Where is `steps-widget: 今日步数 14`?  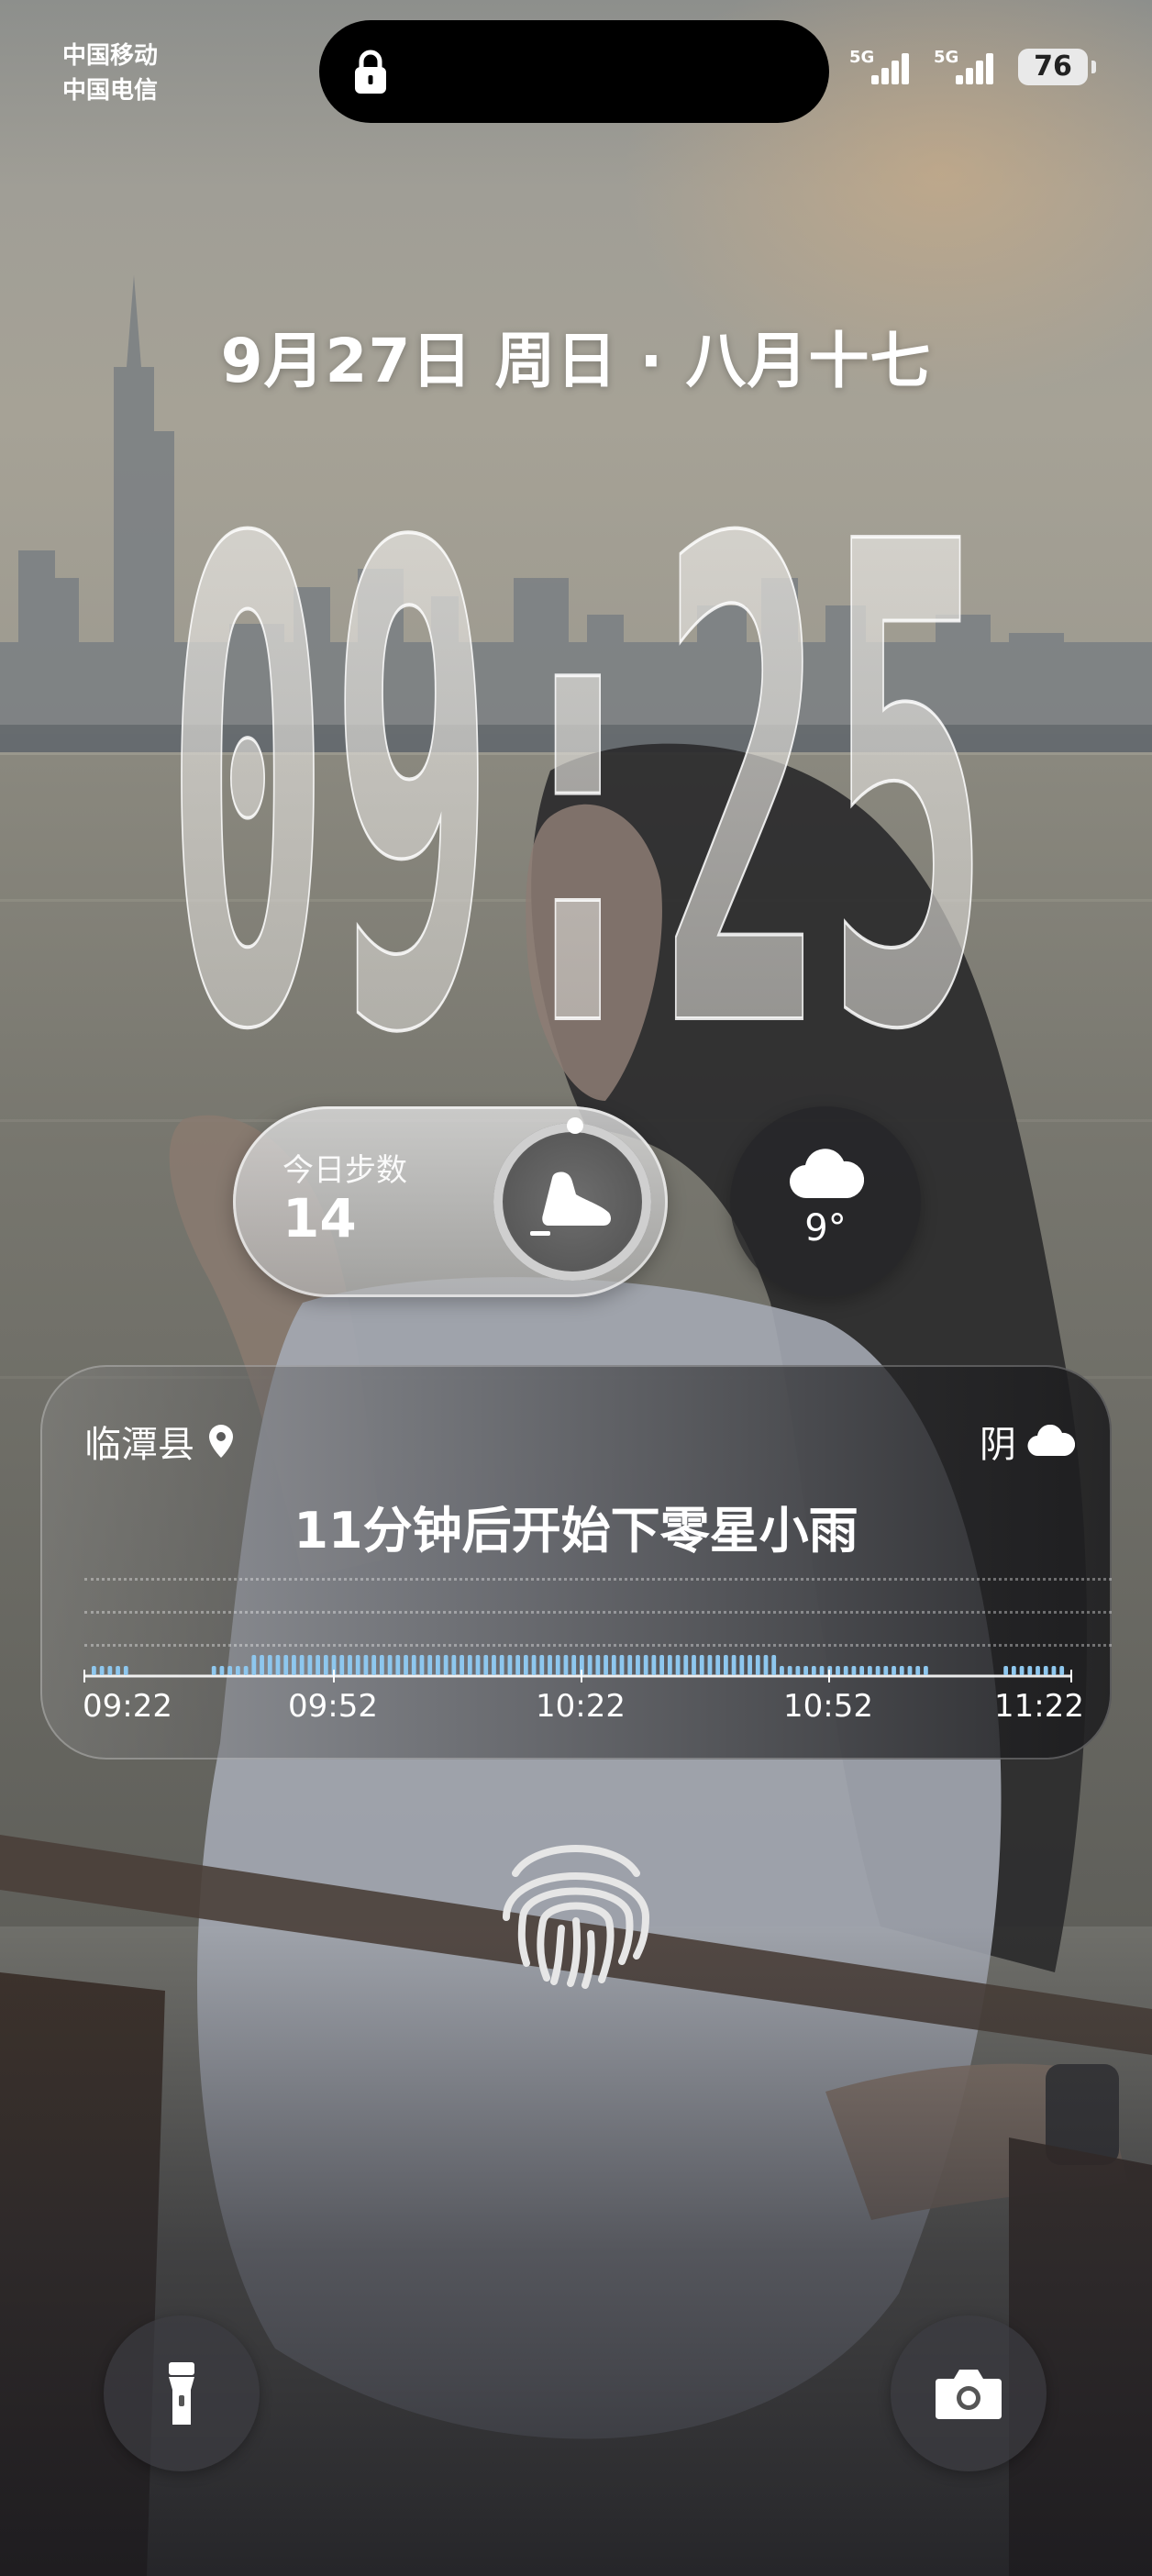 steps-widget: 今日步数 14 is located at coordinates (450, 1201).